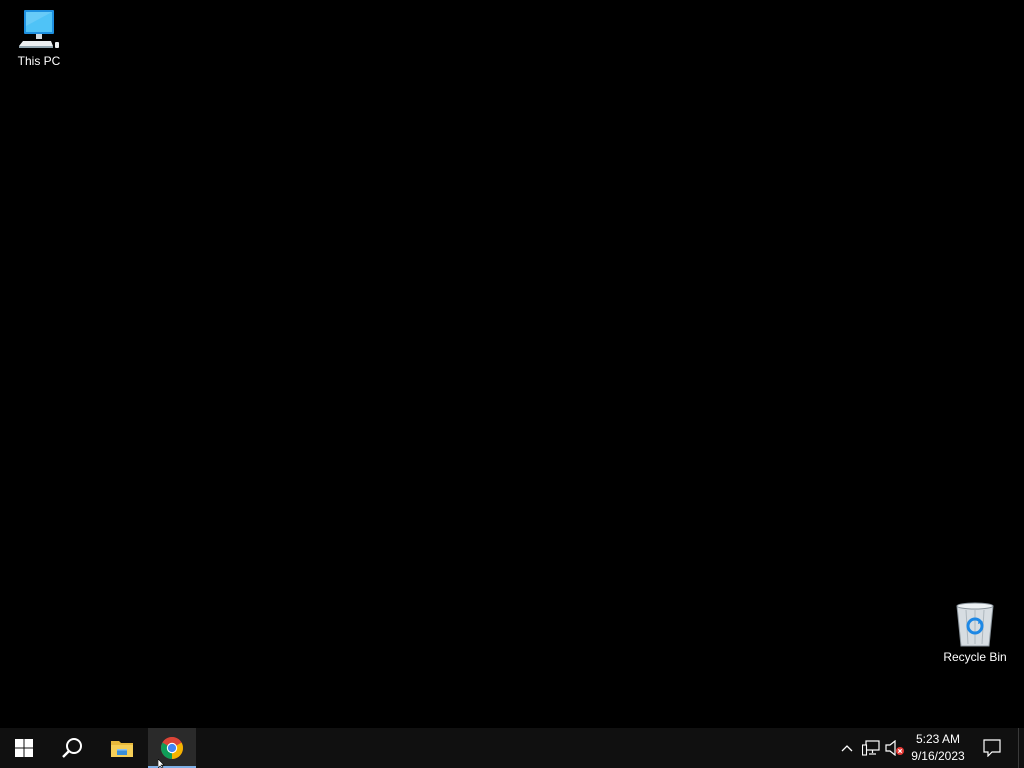 The image size is (1024, 768). I want to click on network-tray-button, so click(871, 748).